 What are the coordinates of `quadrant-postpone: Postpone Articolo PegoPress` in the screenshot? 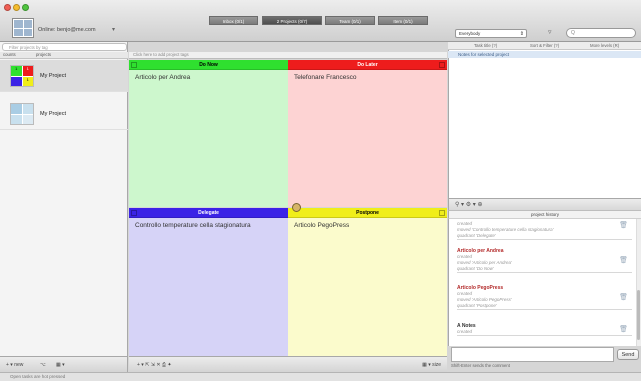 It's located at (367, 282).